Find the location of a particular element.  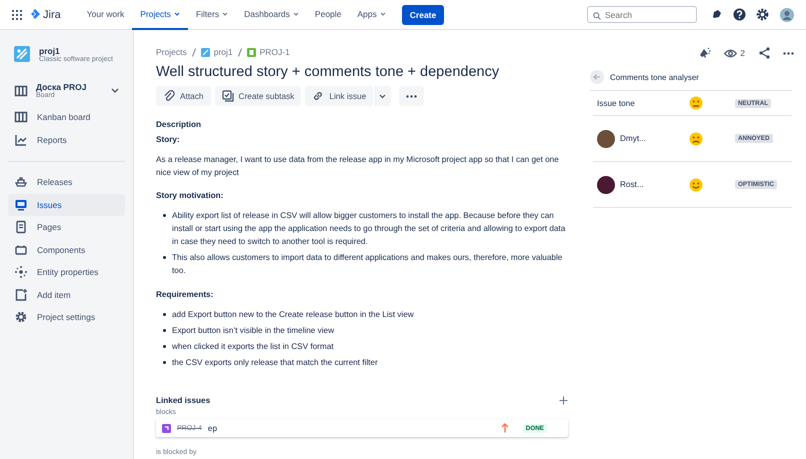

bullet-item: when clicked it exports the list in CSV format is located at coordinates (365, 347).